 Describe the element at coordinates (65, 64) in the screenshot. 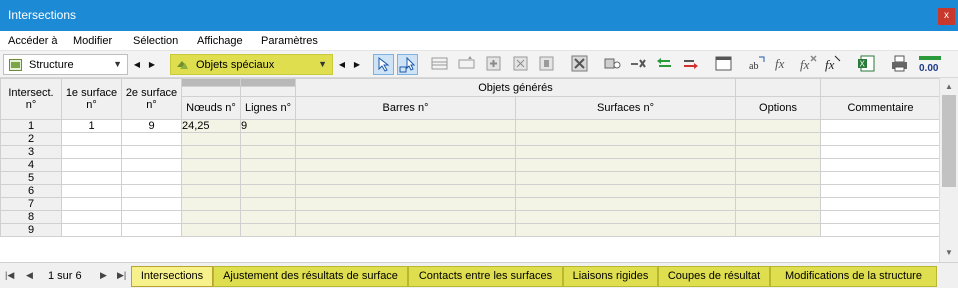

I see `structure-combo: Structure ▼` at that location.